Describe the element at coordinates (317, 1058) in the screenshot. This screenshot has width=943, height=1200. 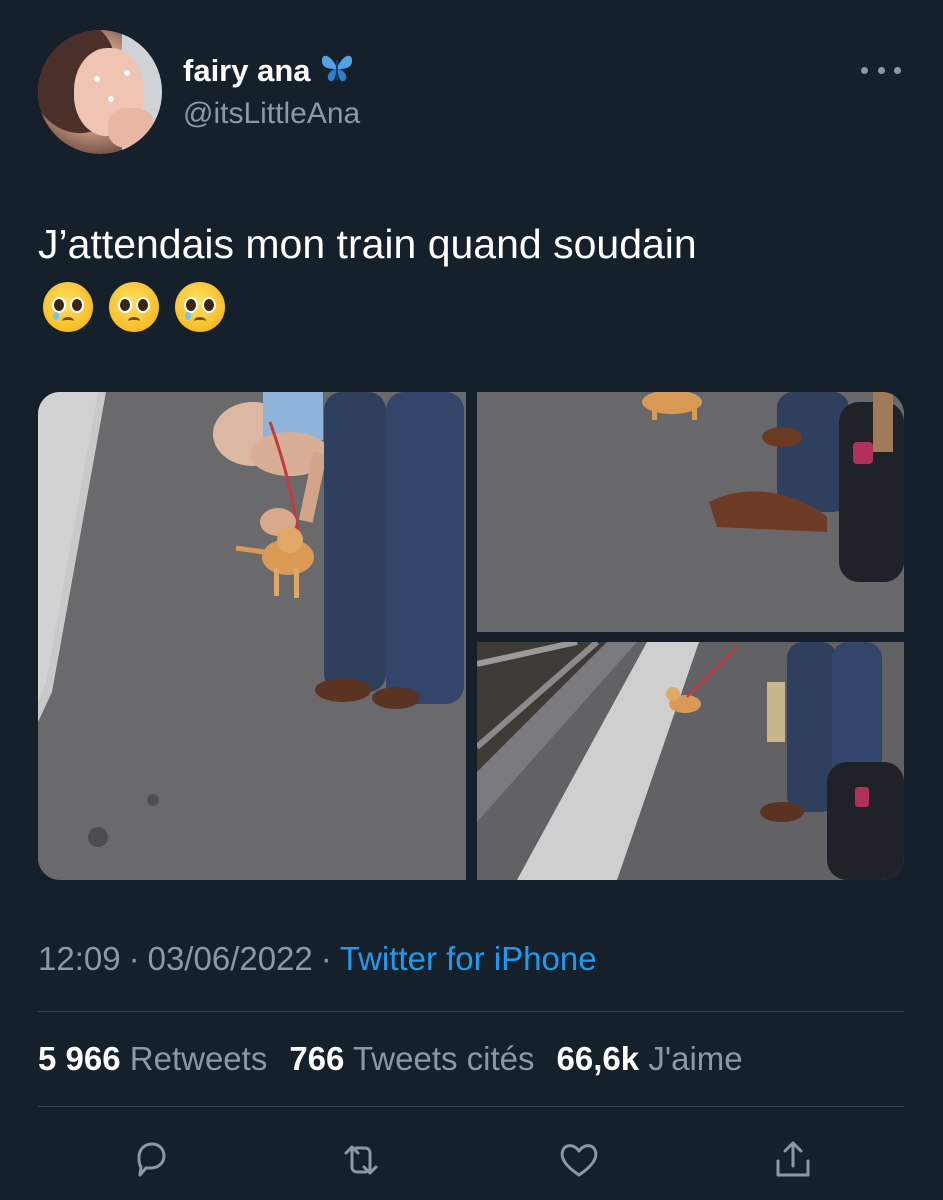
I see `quotes-count: 766` at that location.